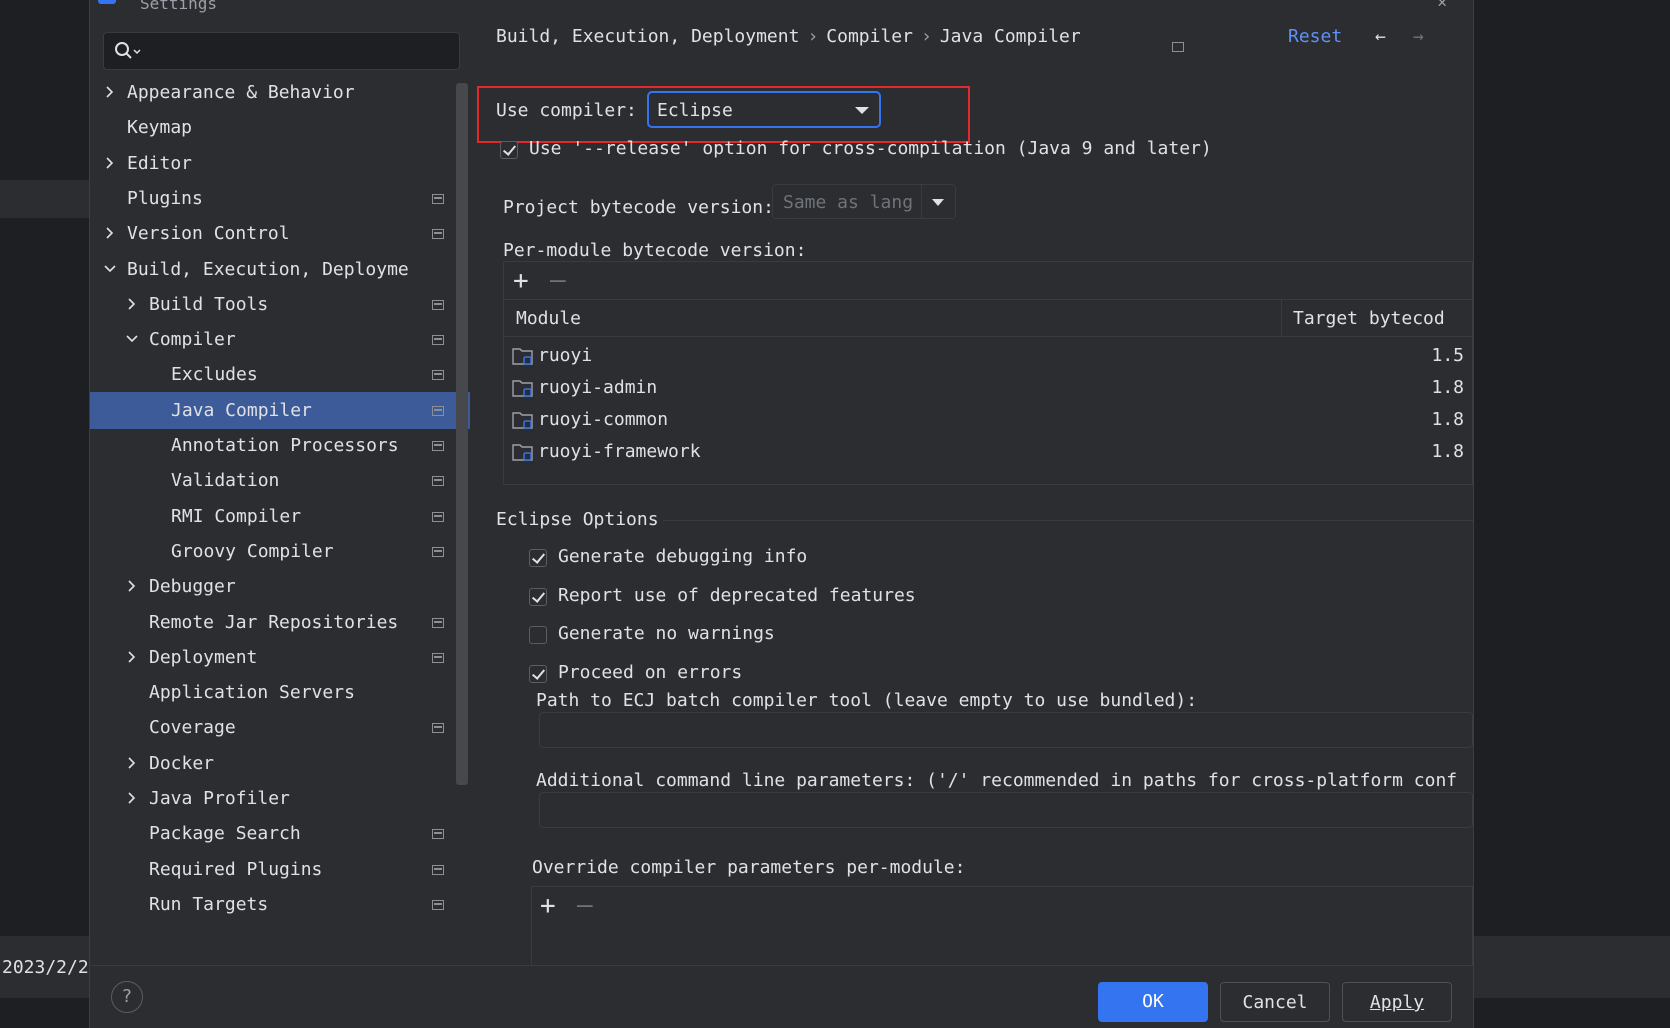  Describe the element at coordinates (1369, 318) in the screenshot. I see `column-target-bytecode: Target bytecod` at that location.